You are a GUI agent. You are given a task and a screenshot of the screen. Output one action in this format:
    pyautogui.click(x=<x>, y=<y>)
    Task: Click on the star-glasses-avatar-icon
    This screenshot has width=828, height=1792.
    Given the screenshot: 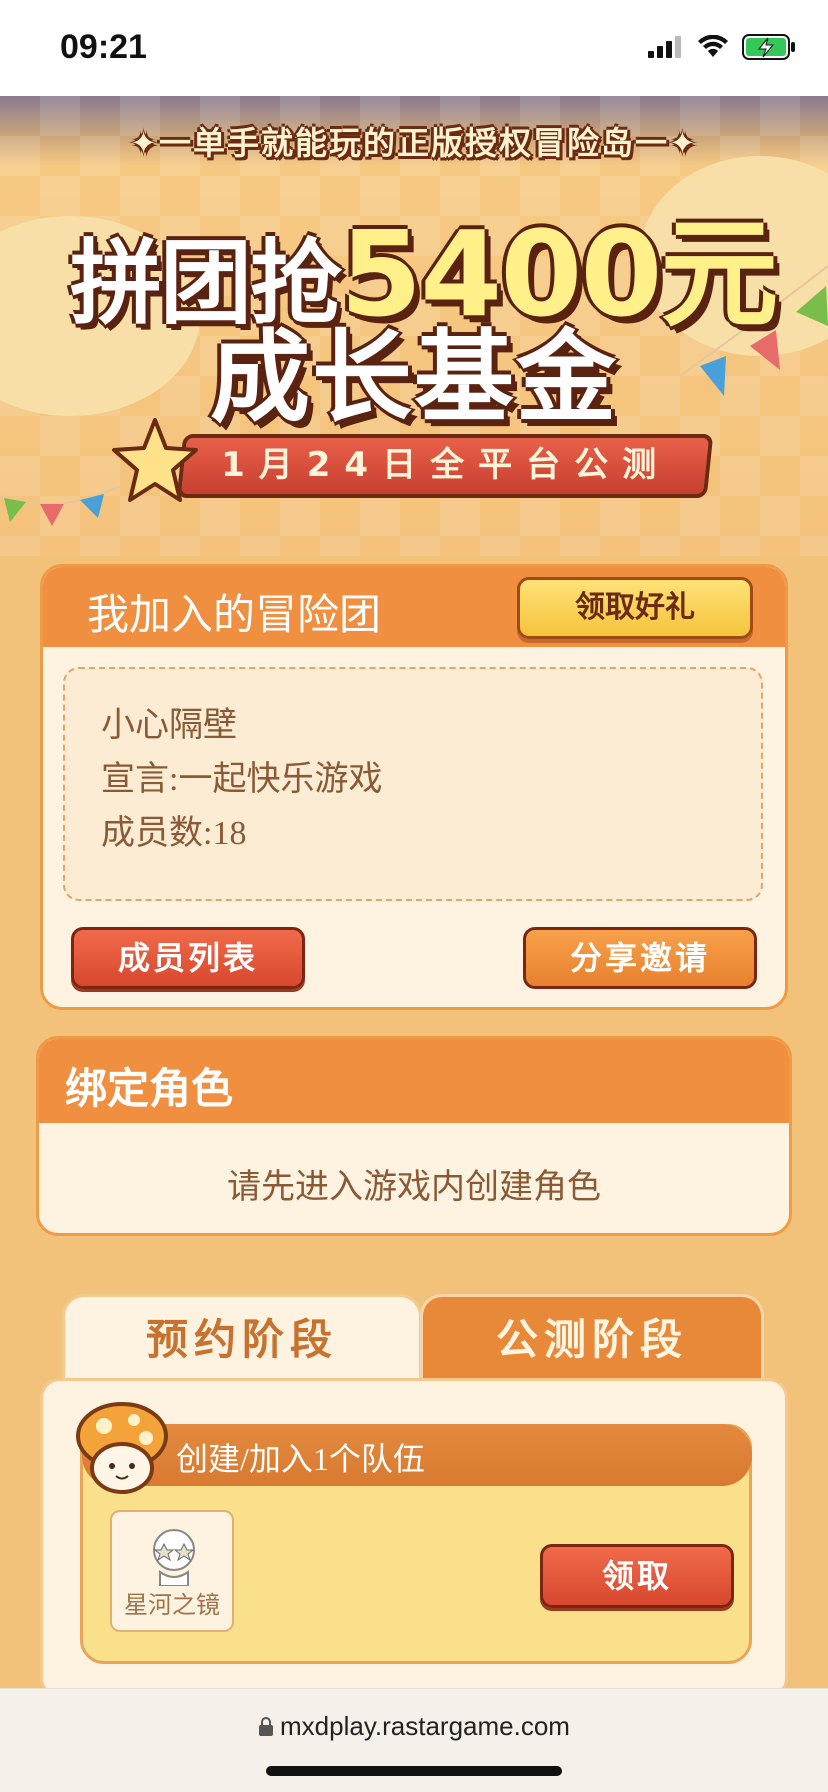 What is the action you would take?
    pyautogui.click(x=174, y=1557)
    